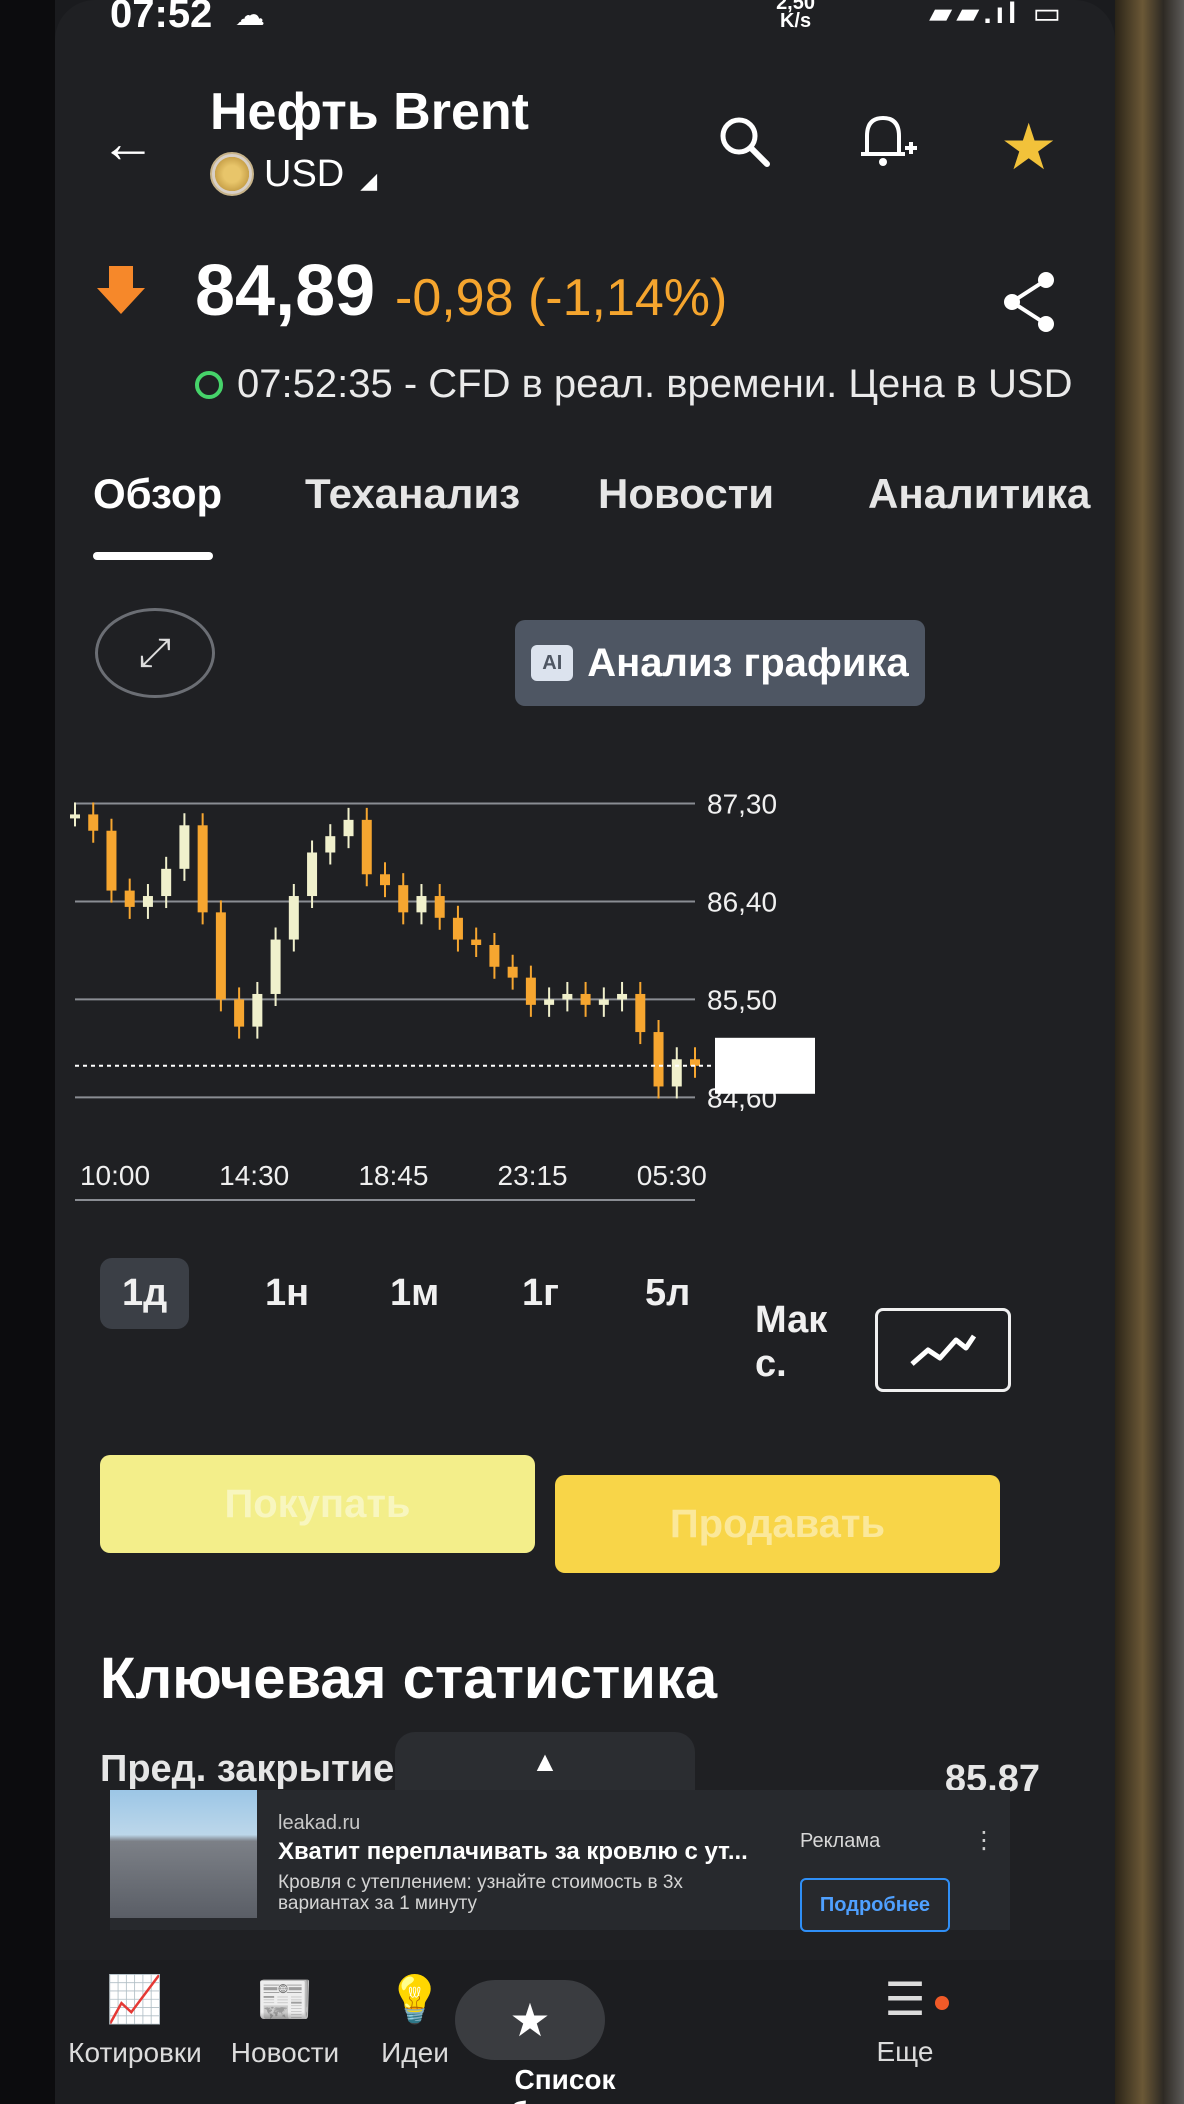 This screenshot has height=2104, width=1184. What do you see at coordinates (247, 1769) in the screenshot?
I see `prev-close-label: Пред. закрытие` at bounding box center [247, 1769].